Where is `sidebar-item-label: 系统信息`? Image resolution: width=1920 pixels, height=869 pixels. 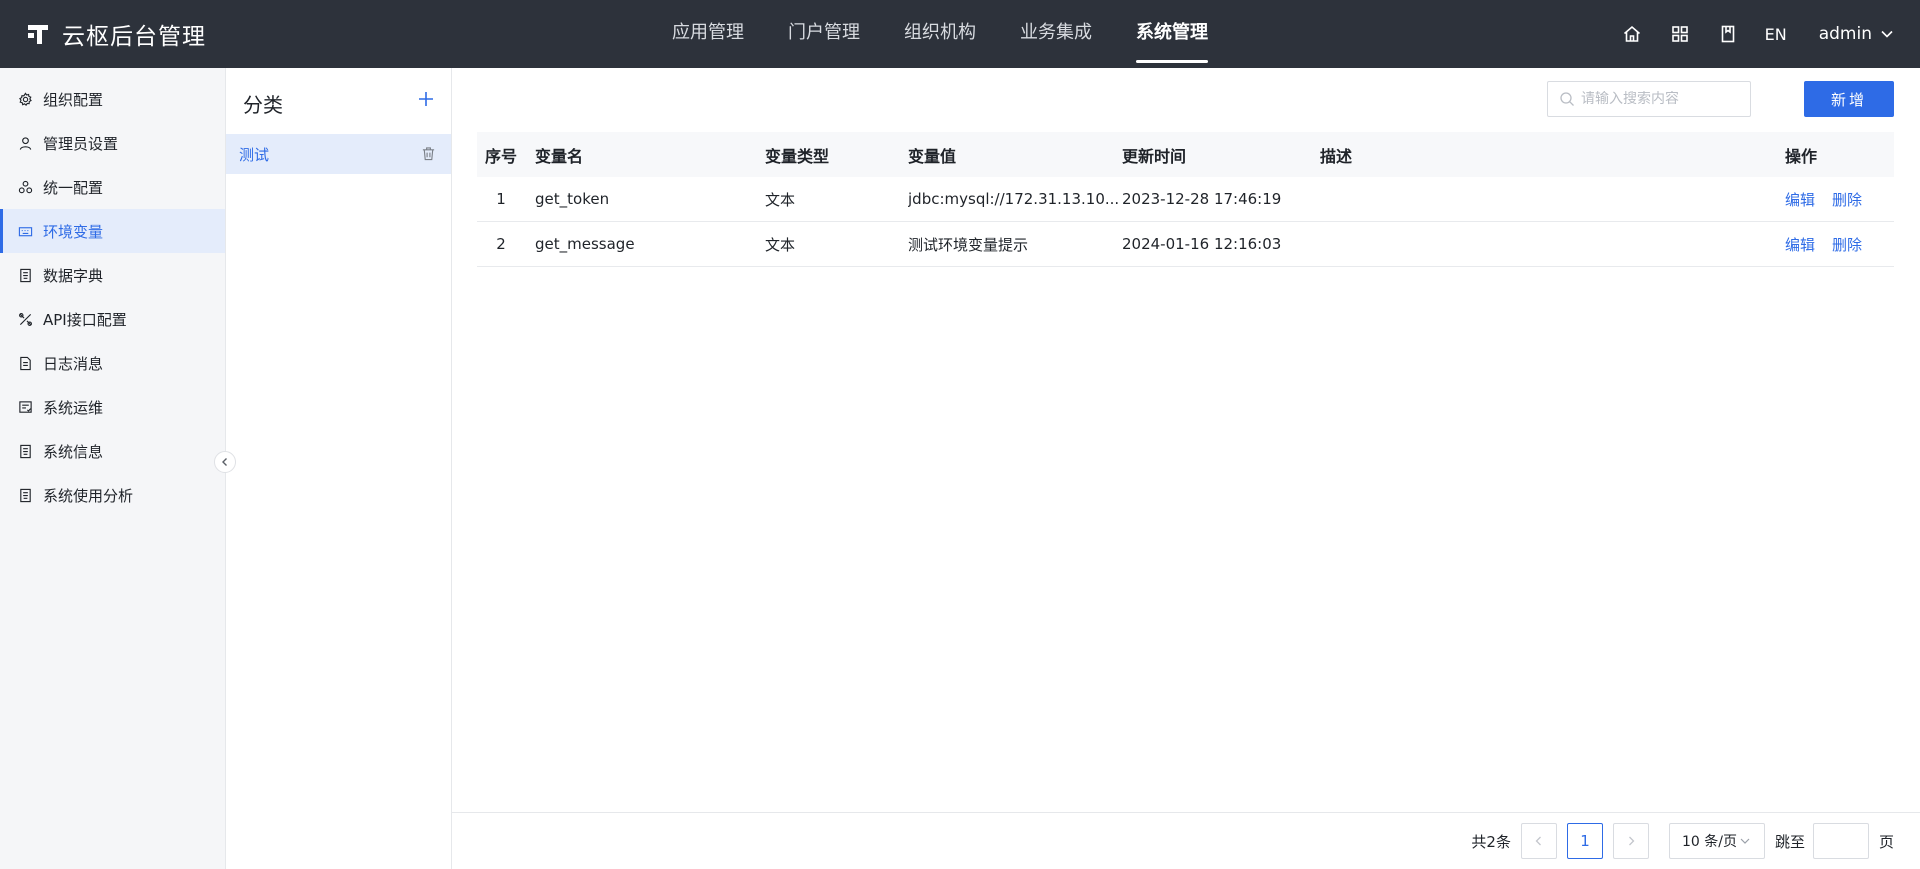 sidebar-item-label: 系统信息 is located at coordinates (73, 451).